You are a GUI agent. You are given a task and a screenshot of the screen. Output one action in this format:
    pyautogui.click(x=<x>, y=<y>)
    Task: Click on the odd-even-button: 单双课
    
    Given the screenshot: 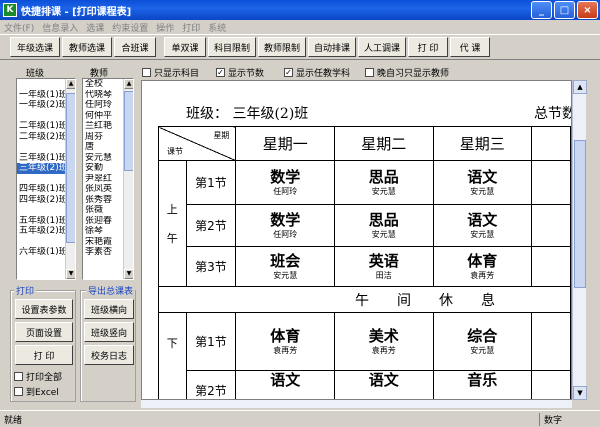 What is the action you would take?
    pyautogui.click(x=185, y=47)
    